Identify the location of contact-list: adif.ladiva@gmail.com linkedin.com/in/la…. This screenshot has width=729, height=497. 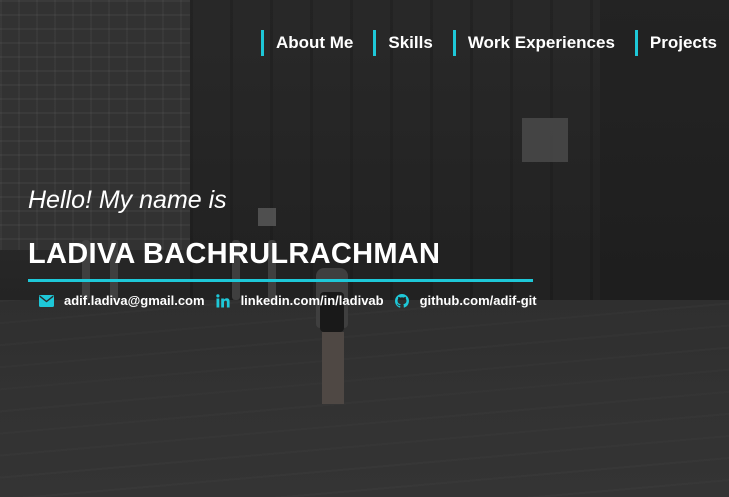
(293, 300).